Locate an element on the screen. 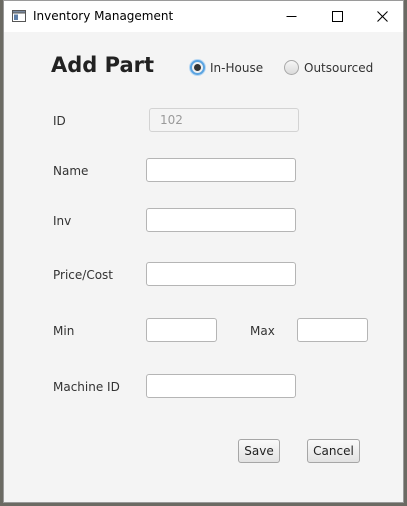 The width and height of the screenshot is (407, 506). min-label: Min is located at coordinates (64, 331).